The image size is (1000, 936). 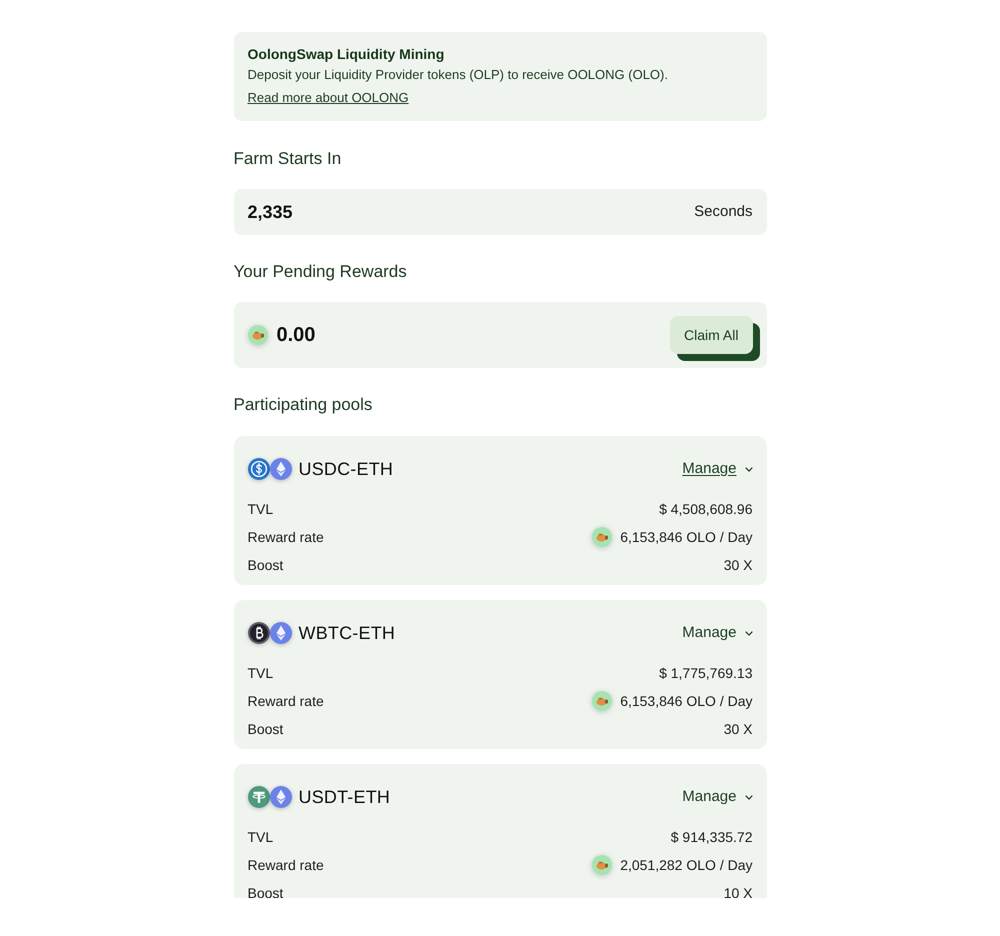 I want to click on section-heading: Your Pending Rewards, so click(x=321, y=272).